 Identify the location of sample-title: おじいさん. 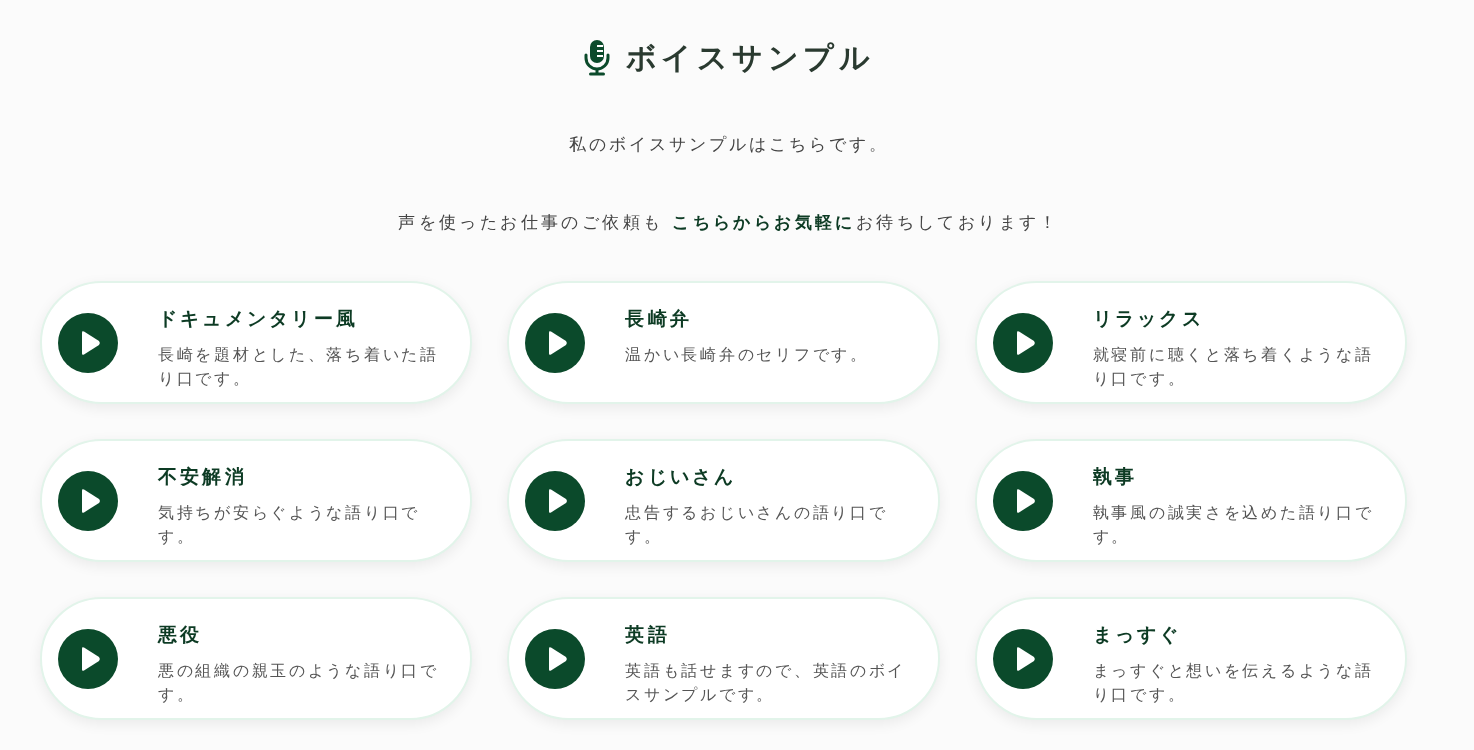
(681, 476).